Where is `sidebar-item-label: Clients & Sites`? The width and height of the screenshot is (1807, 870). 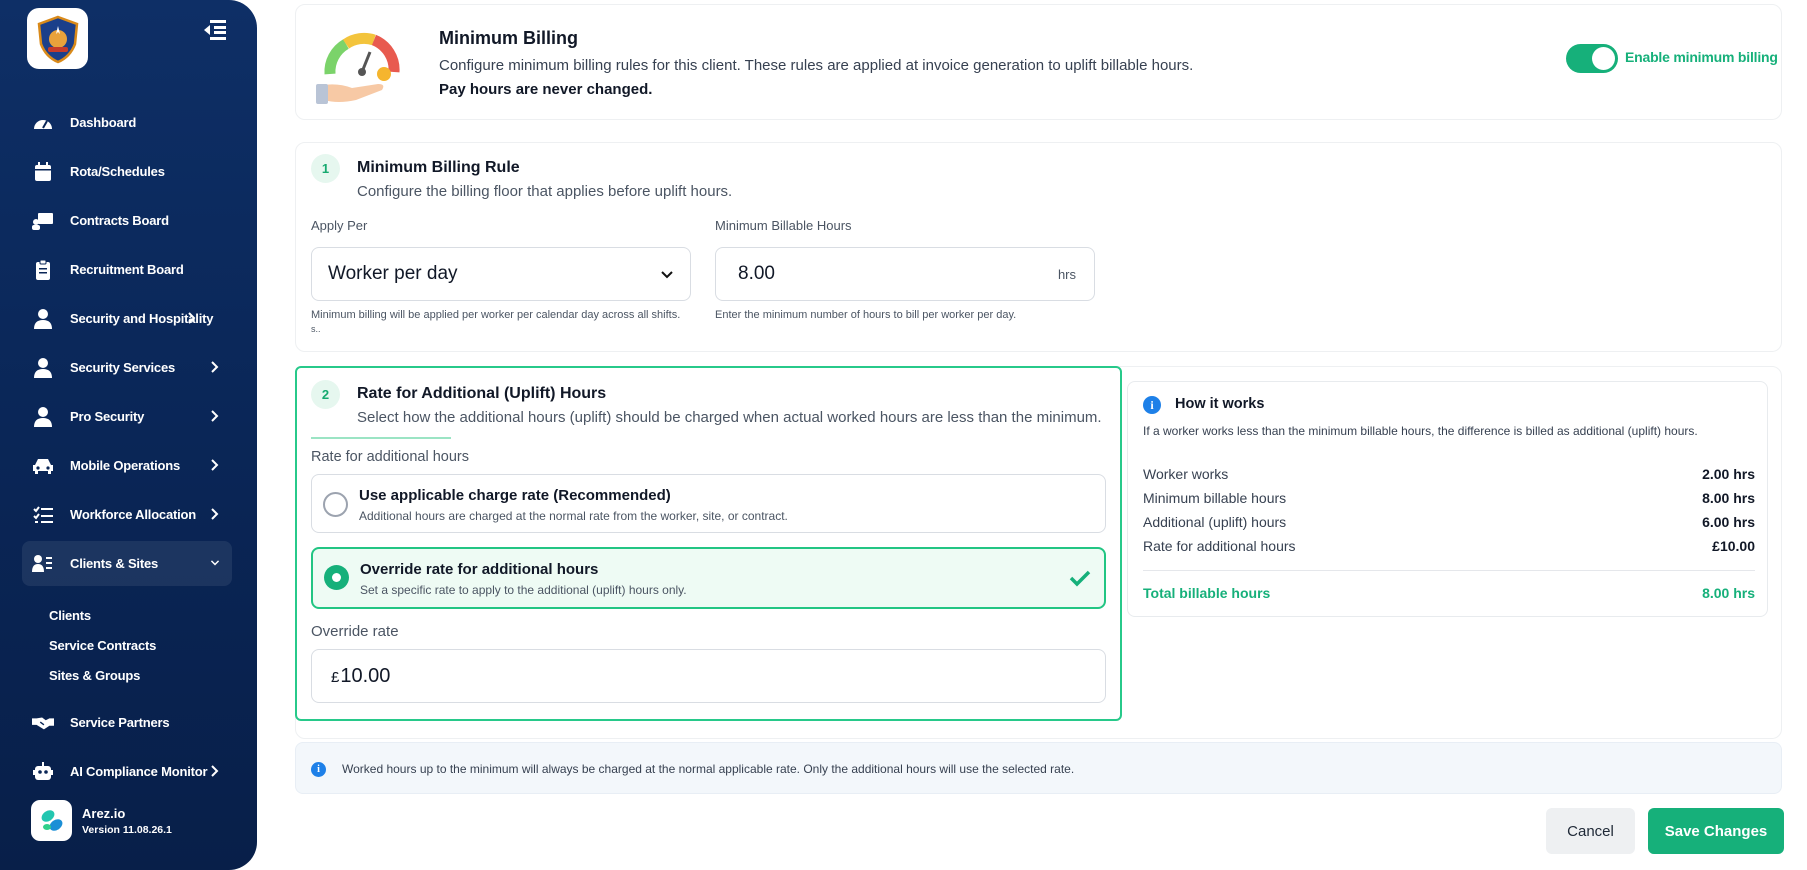 sidebar-item-label: Clients & Sites is located at coordinates (114, 563).